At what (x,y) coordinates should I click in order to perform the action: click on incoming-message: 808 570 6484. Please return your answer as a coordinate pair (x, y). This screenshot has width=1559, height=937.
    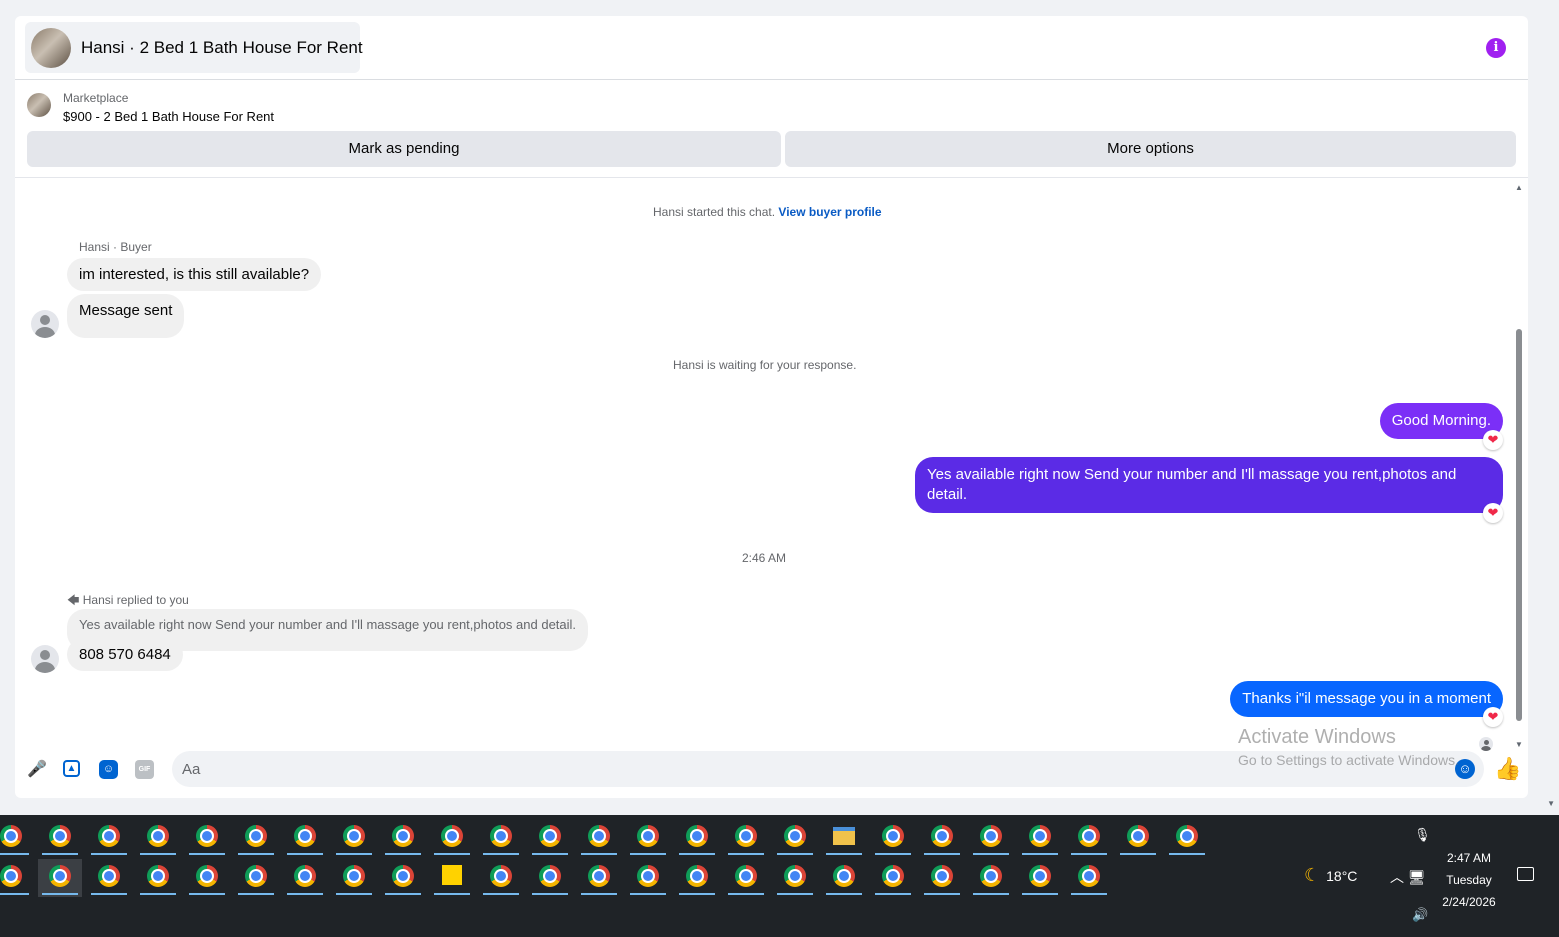
    Looking at the image, I should click on (125, 654).